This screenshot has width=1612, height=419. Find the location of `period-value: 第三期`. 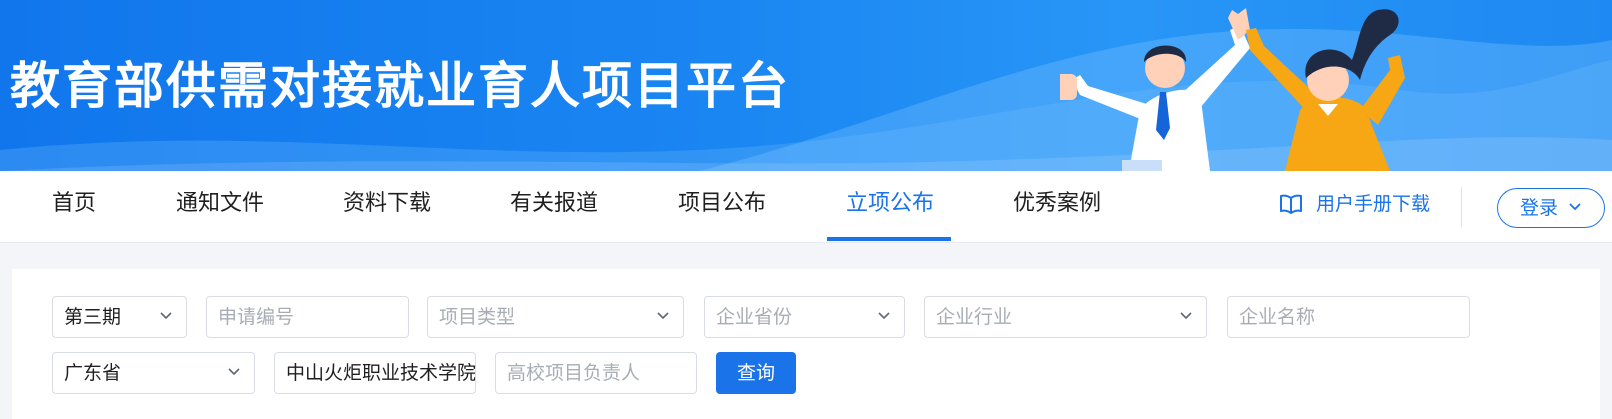

period-value: 第三期 is located at coordinates (93, 317).